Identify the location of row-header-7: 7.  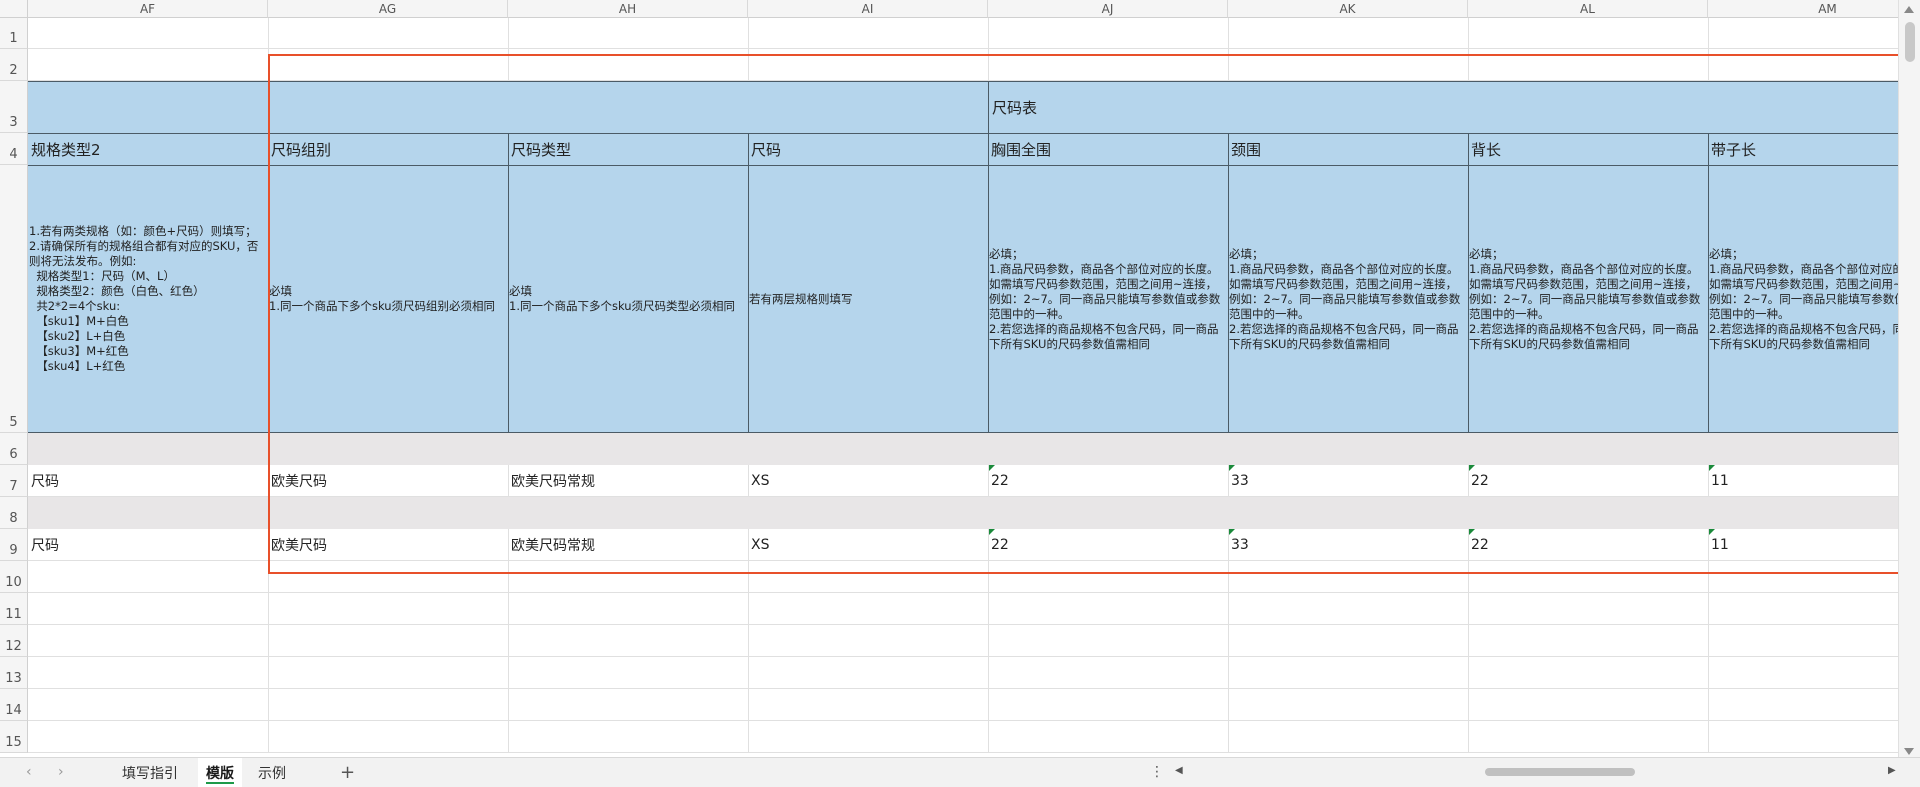
(14, 481).